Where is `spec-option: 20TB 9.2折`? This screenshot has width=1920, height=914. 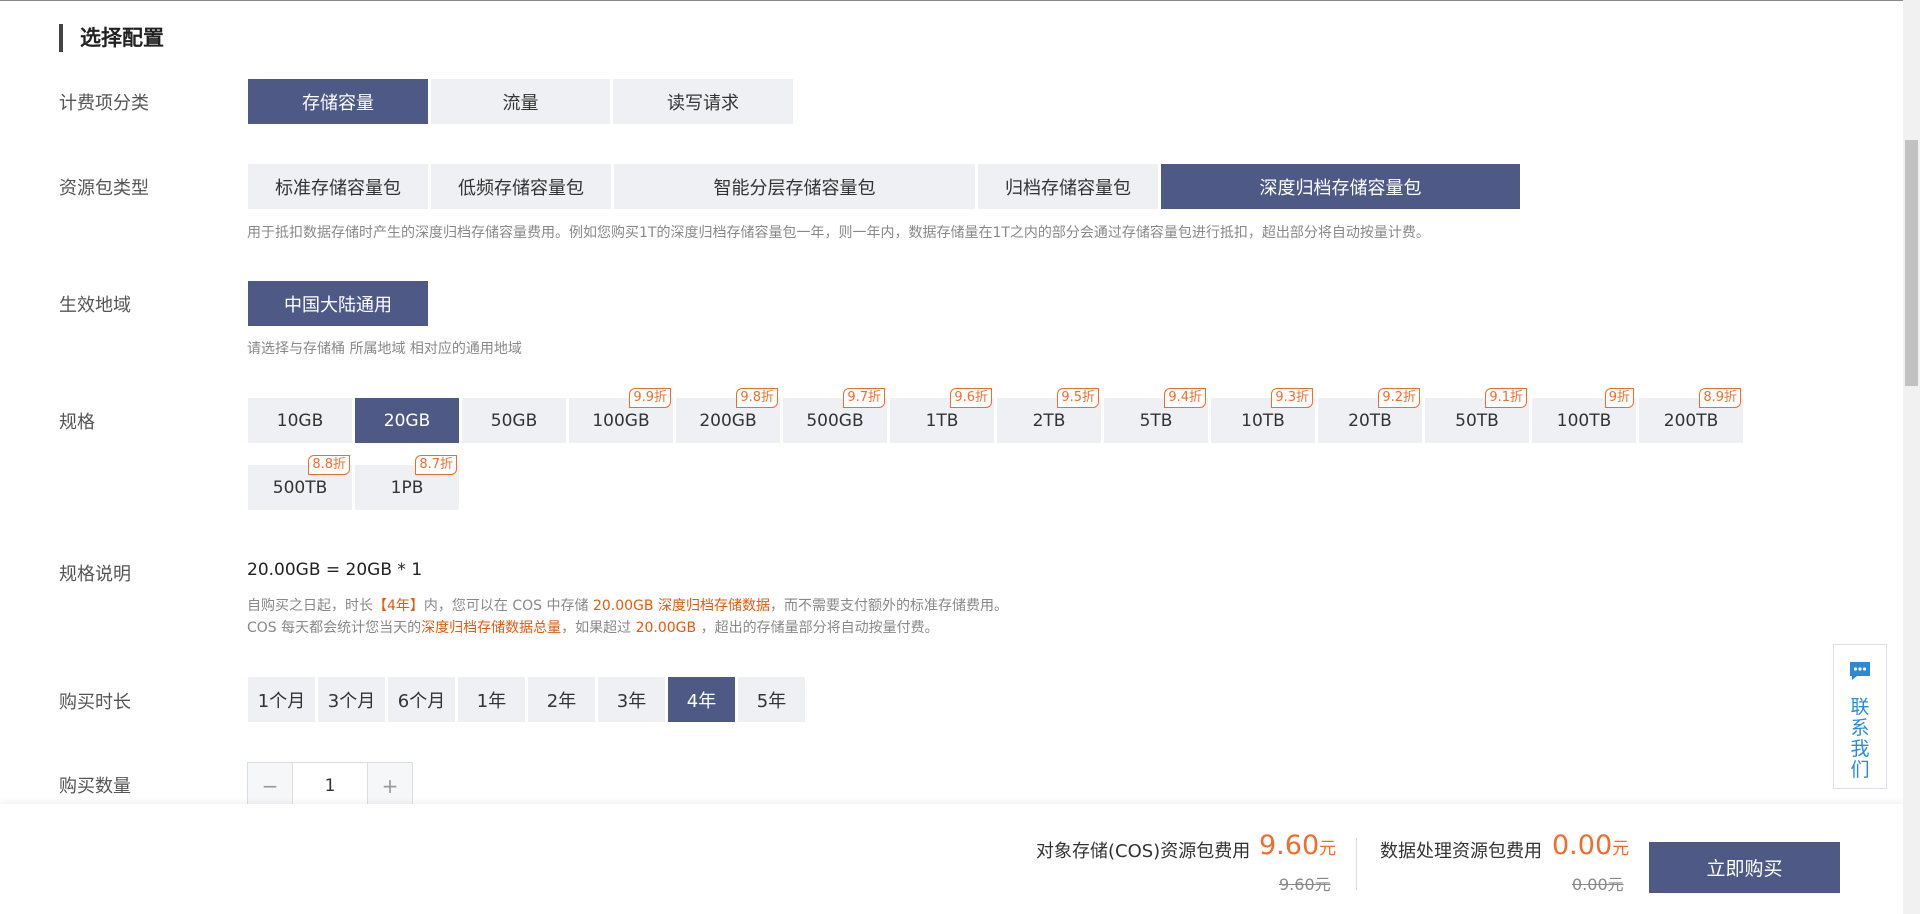
spec-option: 20TB 9.2折 is located at coordinates (1370, 415).